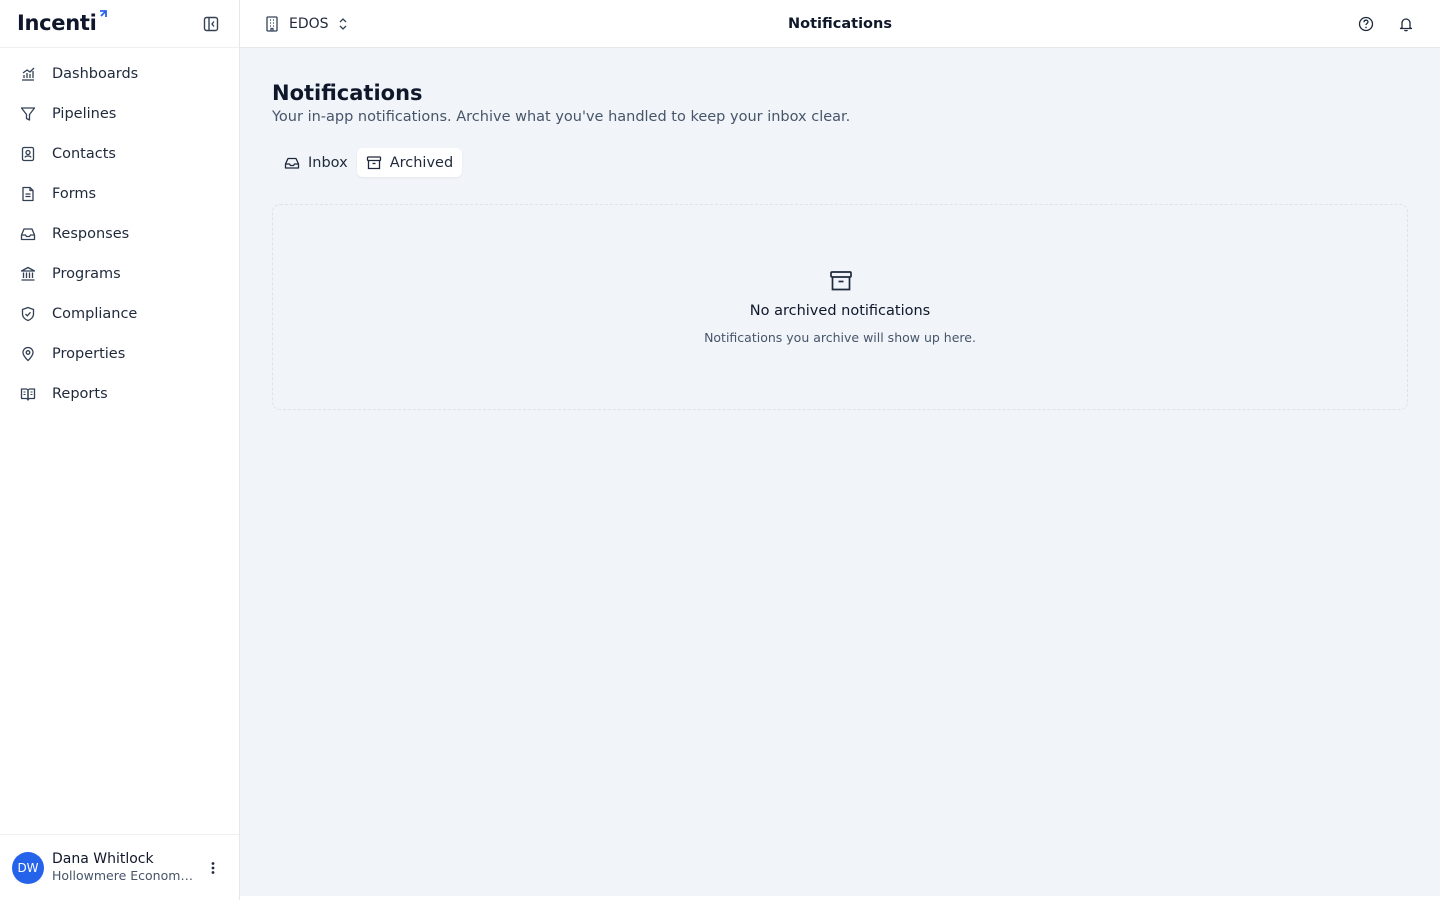 This screenshot has width=1440, height=900. I want to click on landmark-icon, so click(28, 274).